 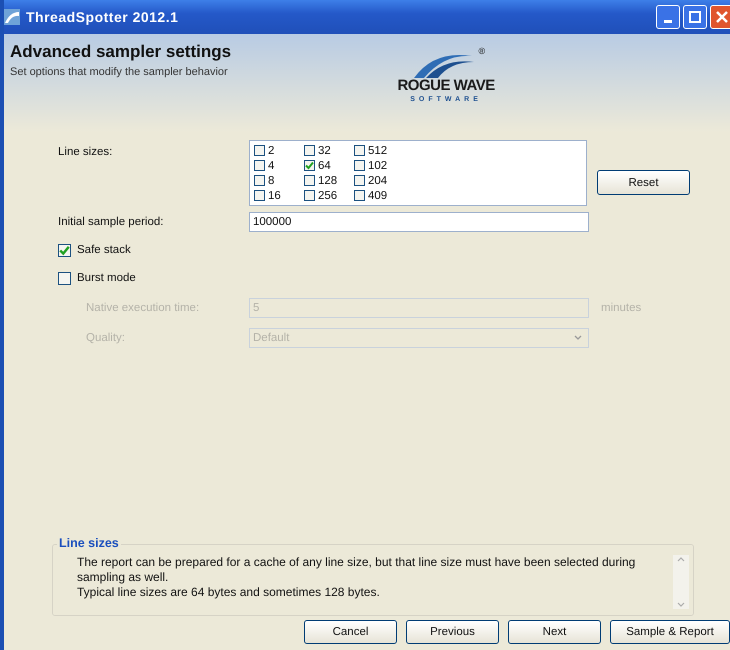 I want to click on scrollbar, so click(x=681, y=582).